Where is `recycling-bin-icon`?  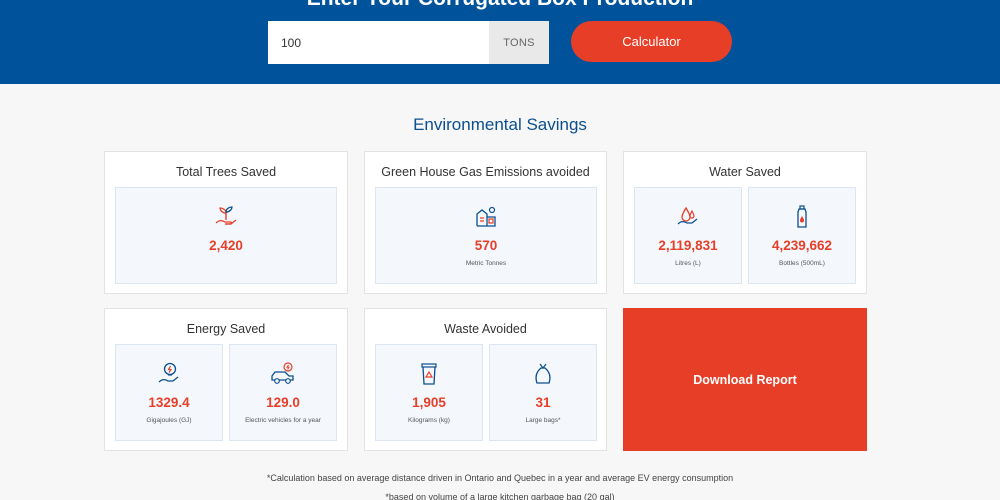
recycling-bin-icon is located at coordinates (429, 374).